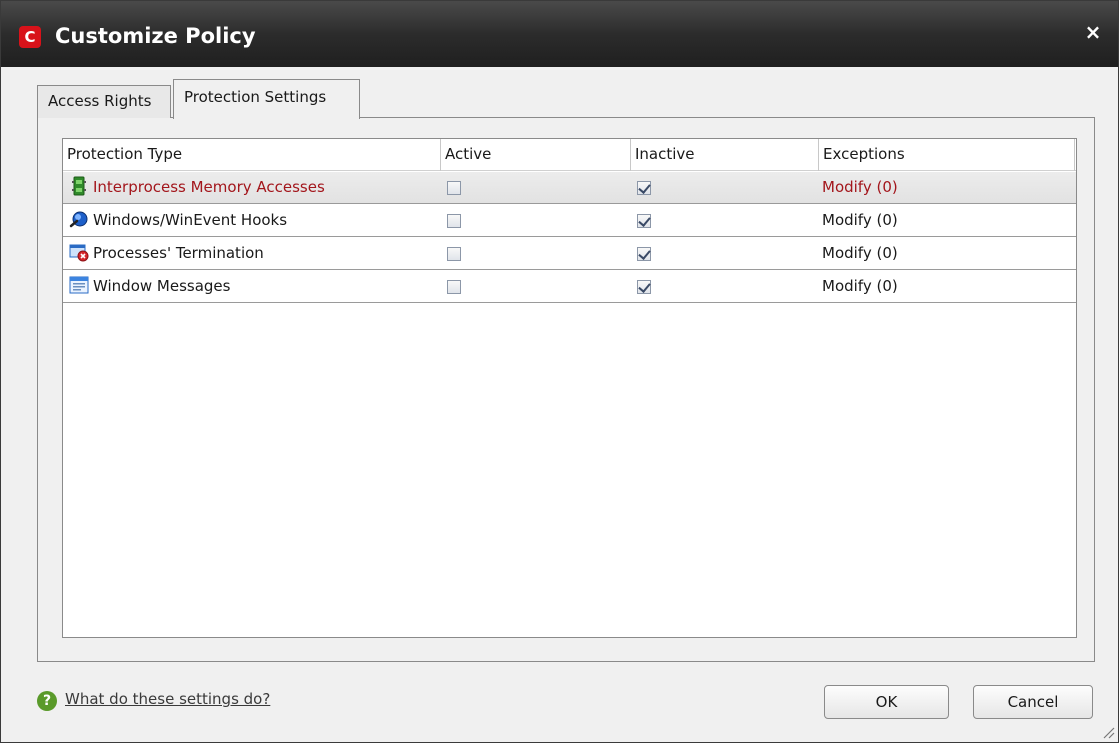 This screenshot has width=1119, height=743. Describe the element at coordinates (79, 253) in the screenshot. I see `process-terminate-icon` at that location.